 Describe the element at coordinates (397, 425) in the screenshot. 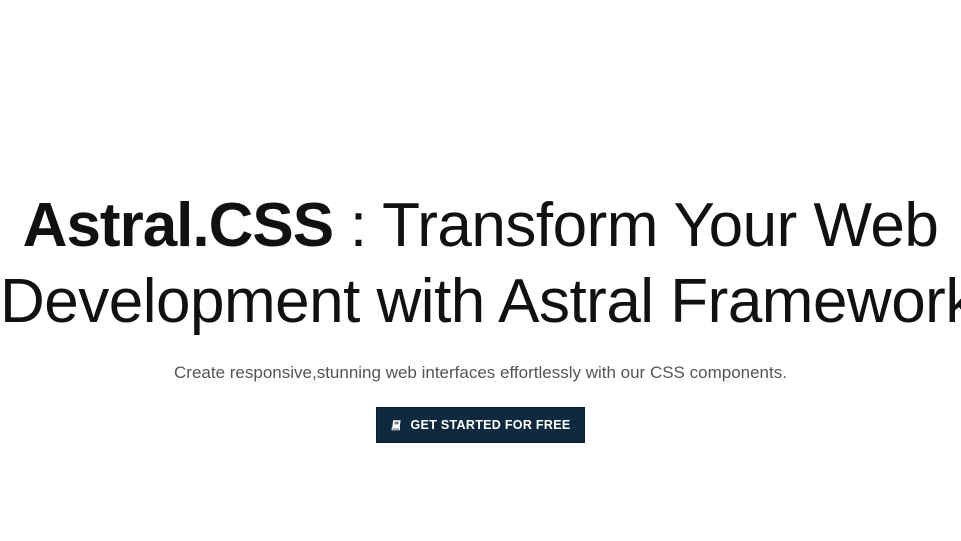

I see `book-icon` at that location.